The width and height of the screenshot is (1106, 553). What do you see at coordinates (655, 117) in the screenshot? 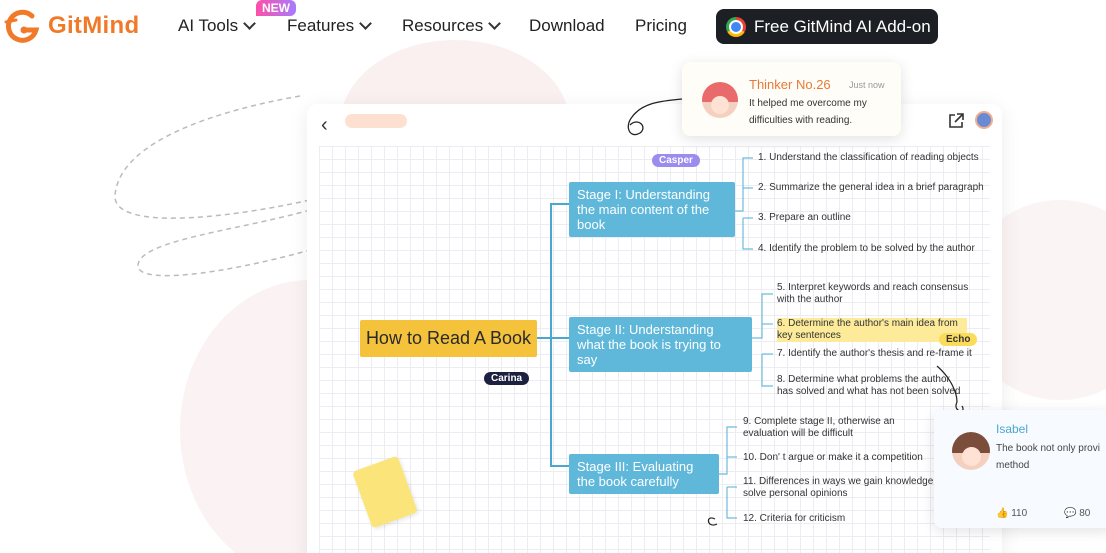
I see `connector-doodle` at bounding box center [655, 117].